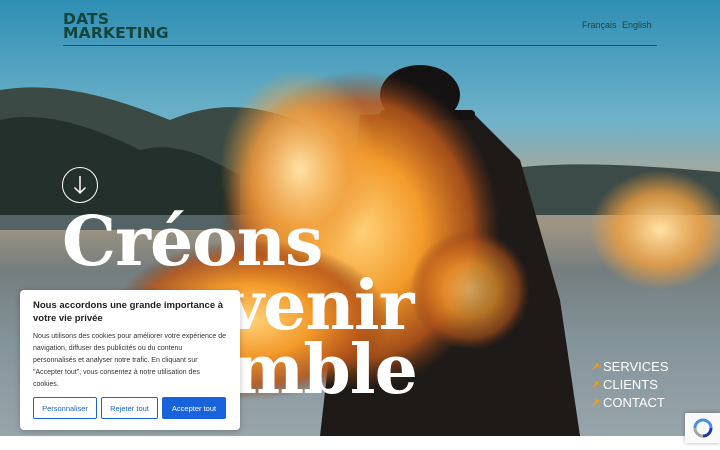 The image size is (720, 450). I want to click on language-link-english: English, so click(637, 25).